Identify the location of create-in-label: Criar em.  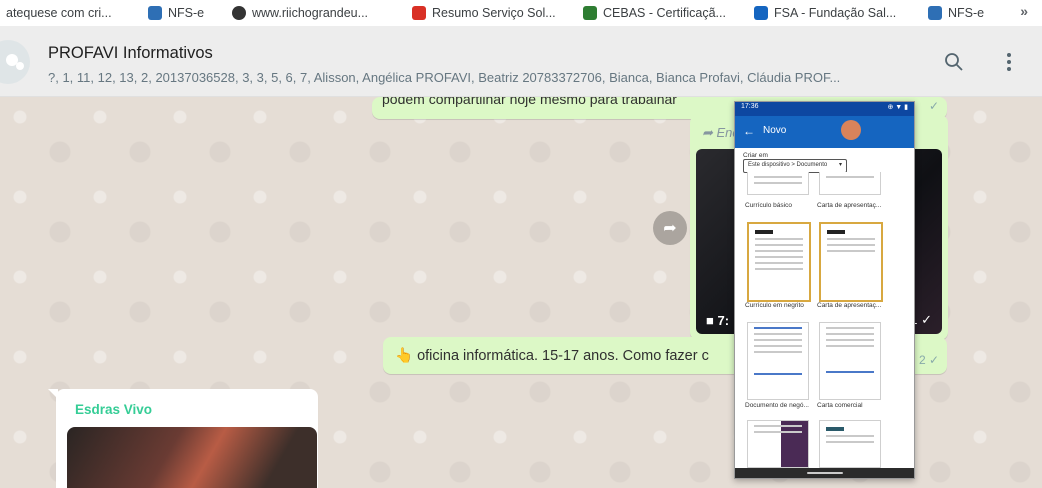
(755, 155).